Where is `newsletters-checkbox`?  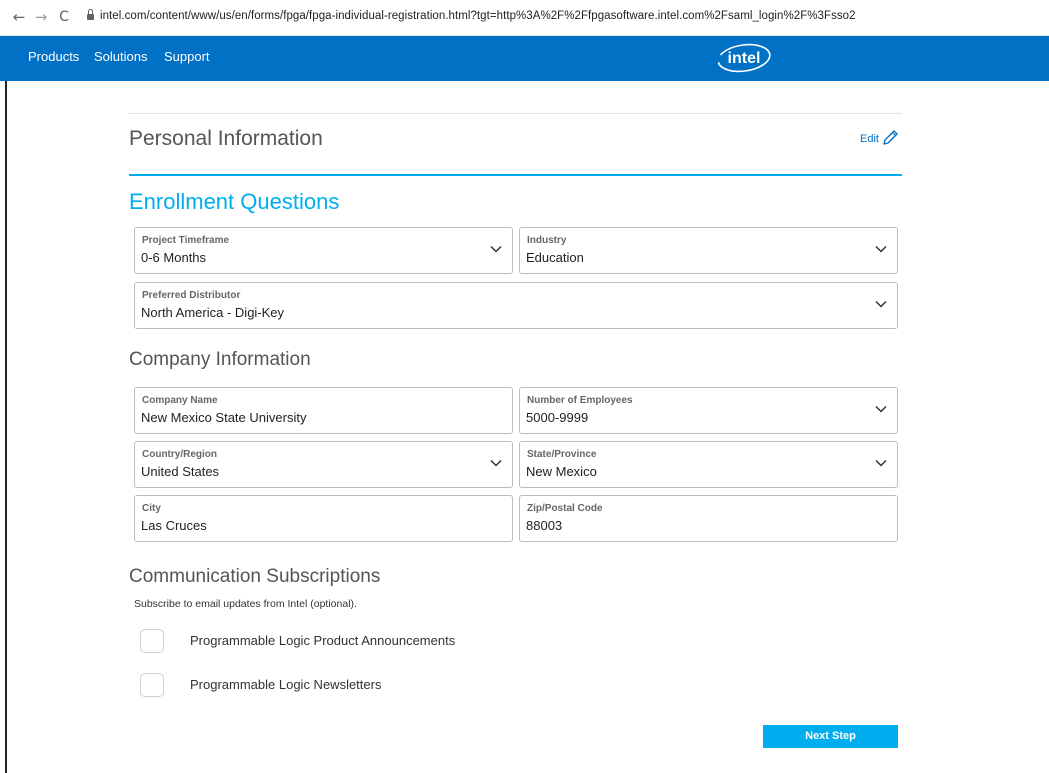 newsletters-checkbox is located at coordinates (152, 685).